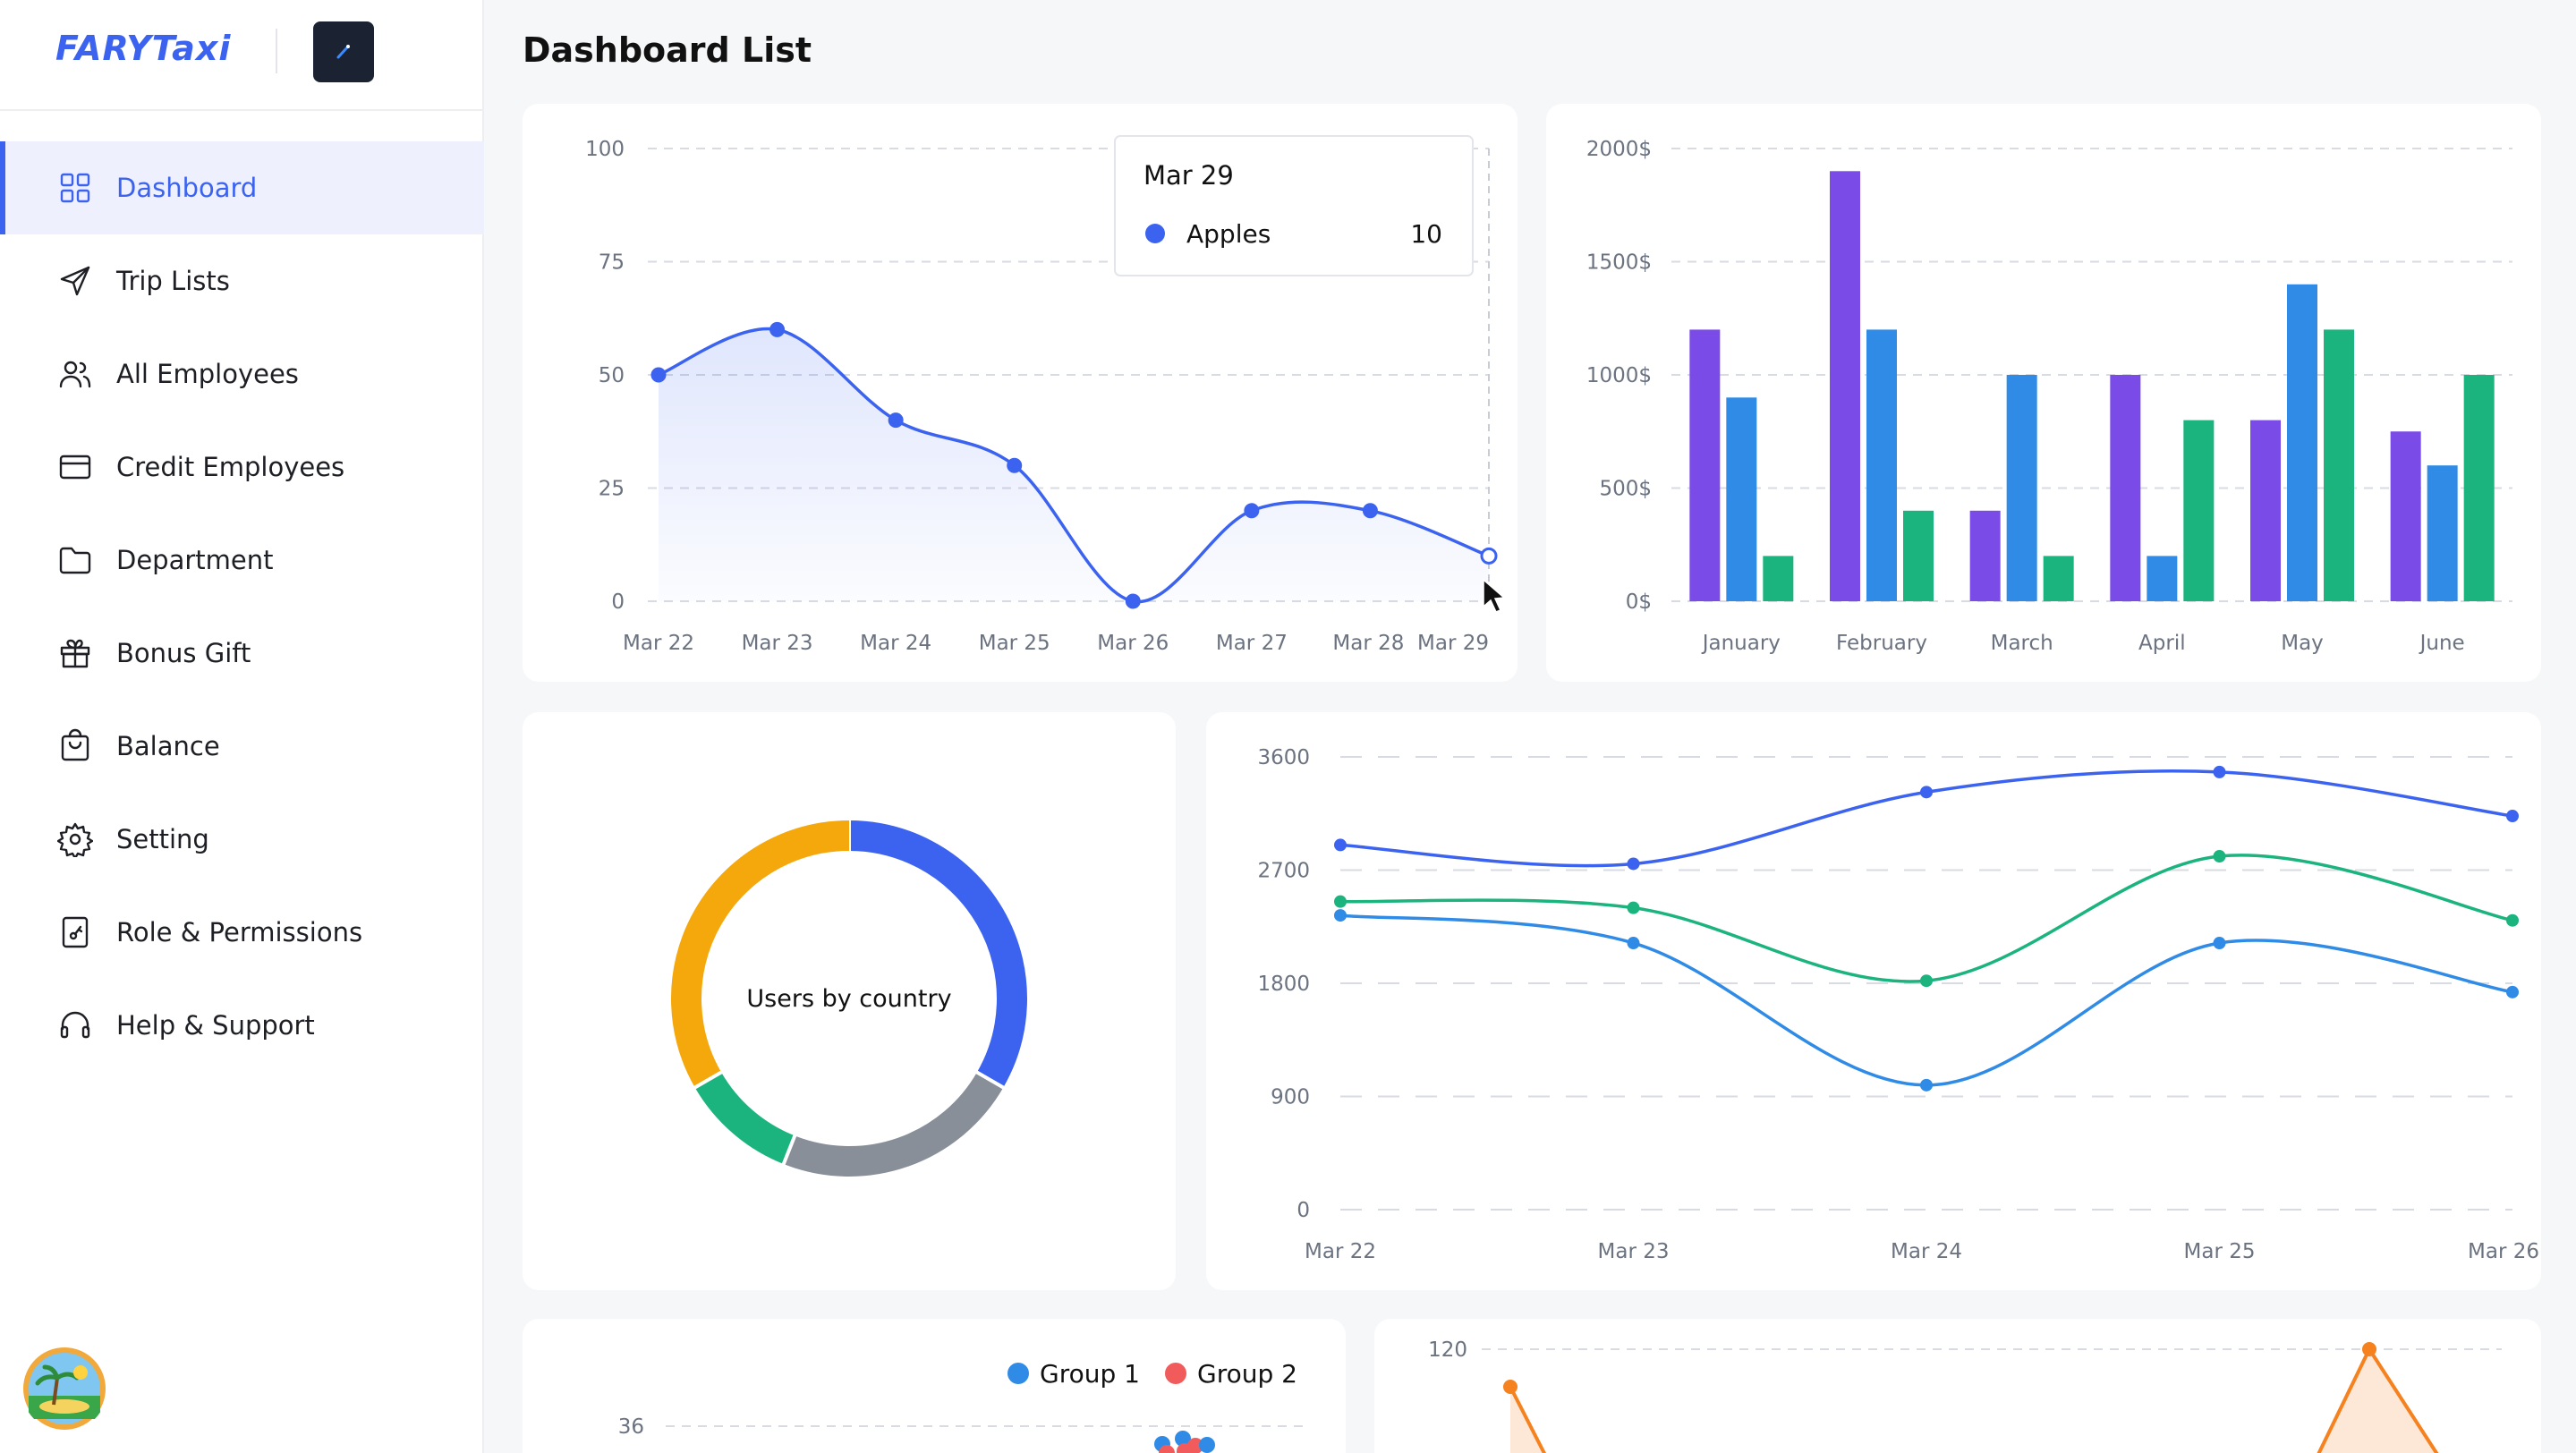 Image resolution: width=2576 pixels, height=1453 pixels. I want to click on sidebar-item-label: Bonus Gift, so click(183, 653).